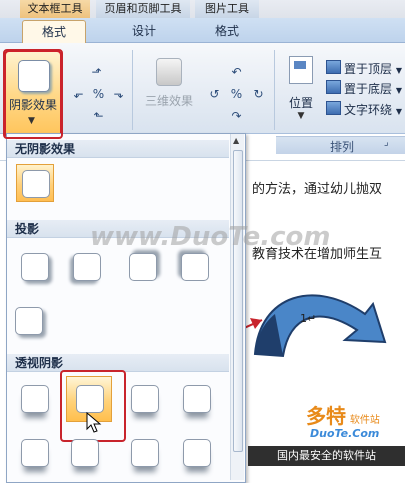 The image size is (405, 483). What do you see at coordinates (238, 301) in the screenshot?
I see `scroll-thumb` at bounding box center [238, 301].